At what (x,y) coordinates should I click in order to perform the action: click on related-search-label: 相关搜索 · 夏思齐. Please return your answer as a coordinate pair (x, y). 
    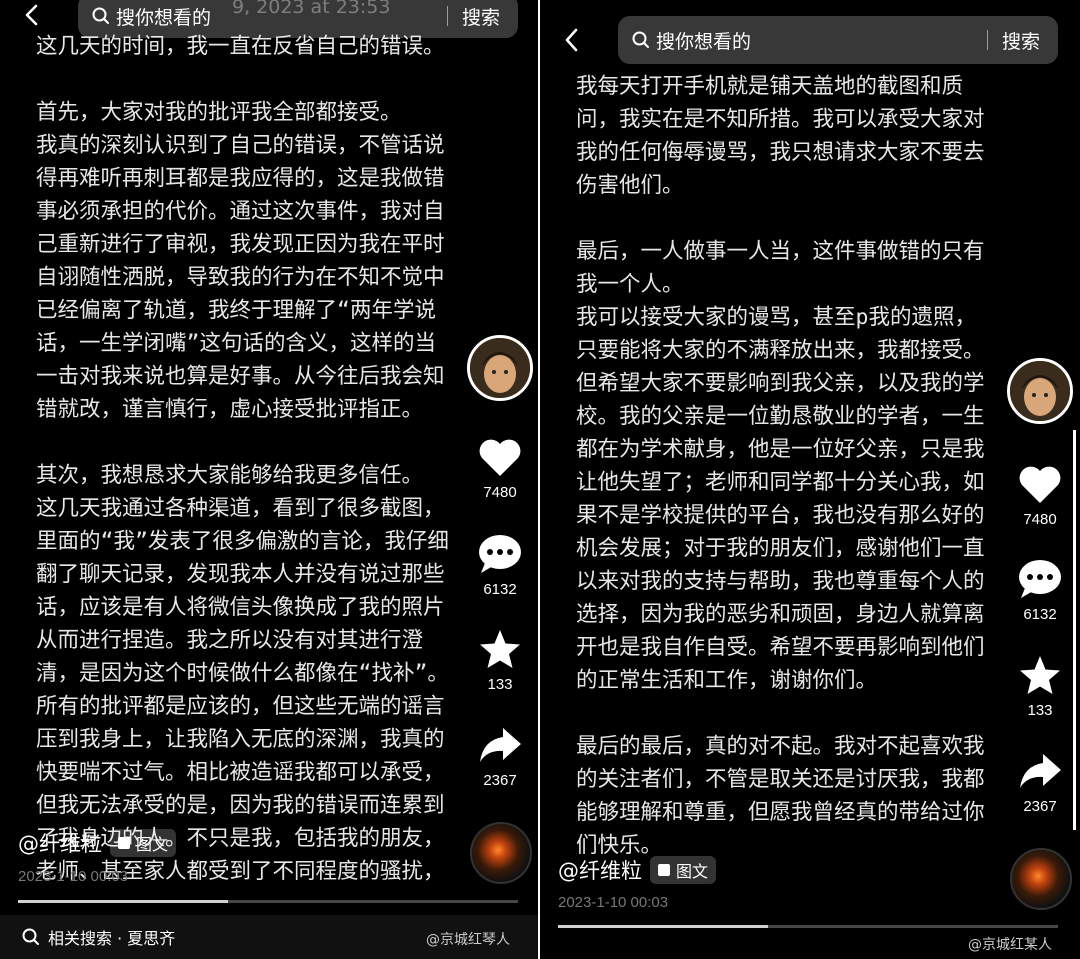
    Looking at the image, I should click on (112, 938).